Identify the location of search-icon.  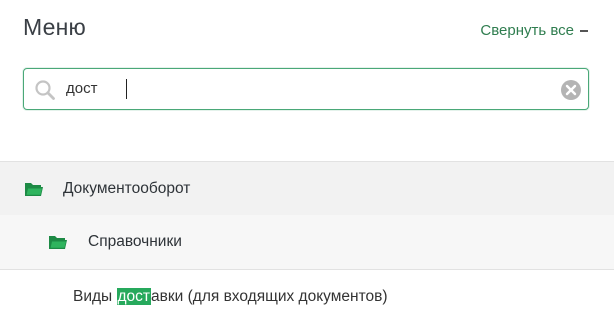
(45, 90).